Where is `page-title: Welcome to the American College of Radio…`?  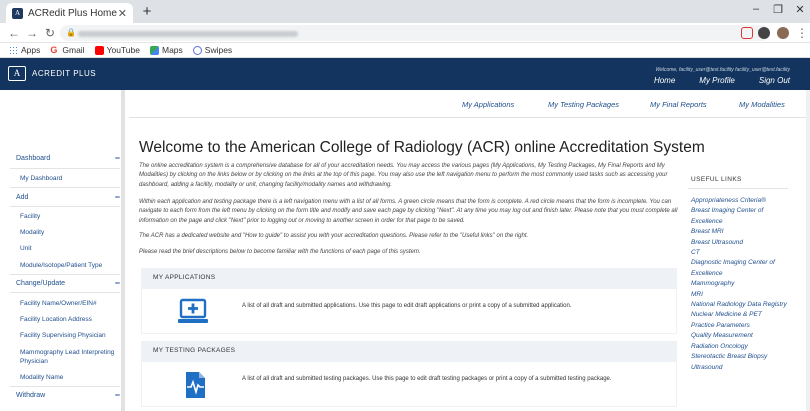 page-title: Welcome to the American College of Radio… is located at coordinates (422, 147).